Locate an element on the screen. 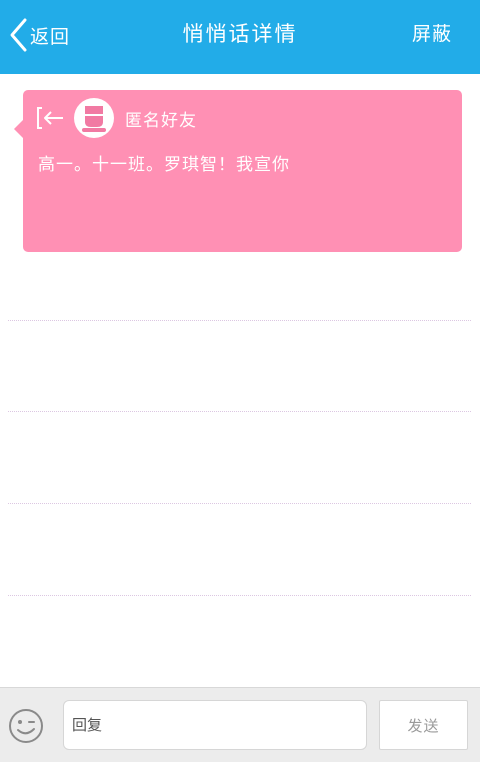 This screenshot has height=762, width=480. reply-input is located at coordinates (215, 725).